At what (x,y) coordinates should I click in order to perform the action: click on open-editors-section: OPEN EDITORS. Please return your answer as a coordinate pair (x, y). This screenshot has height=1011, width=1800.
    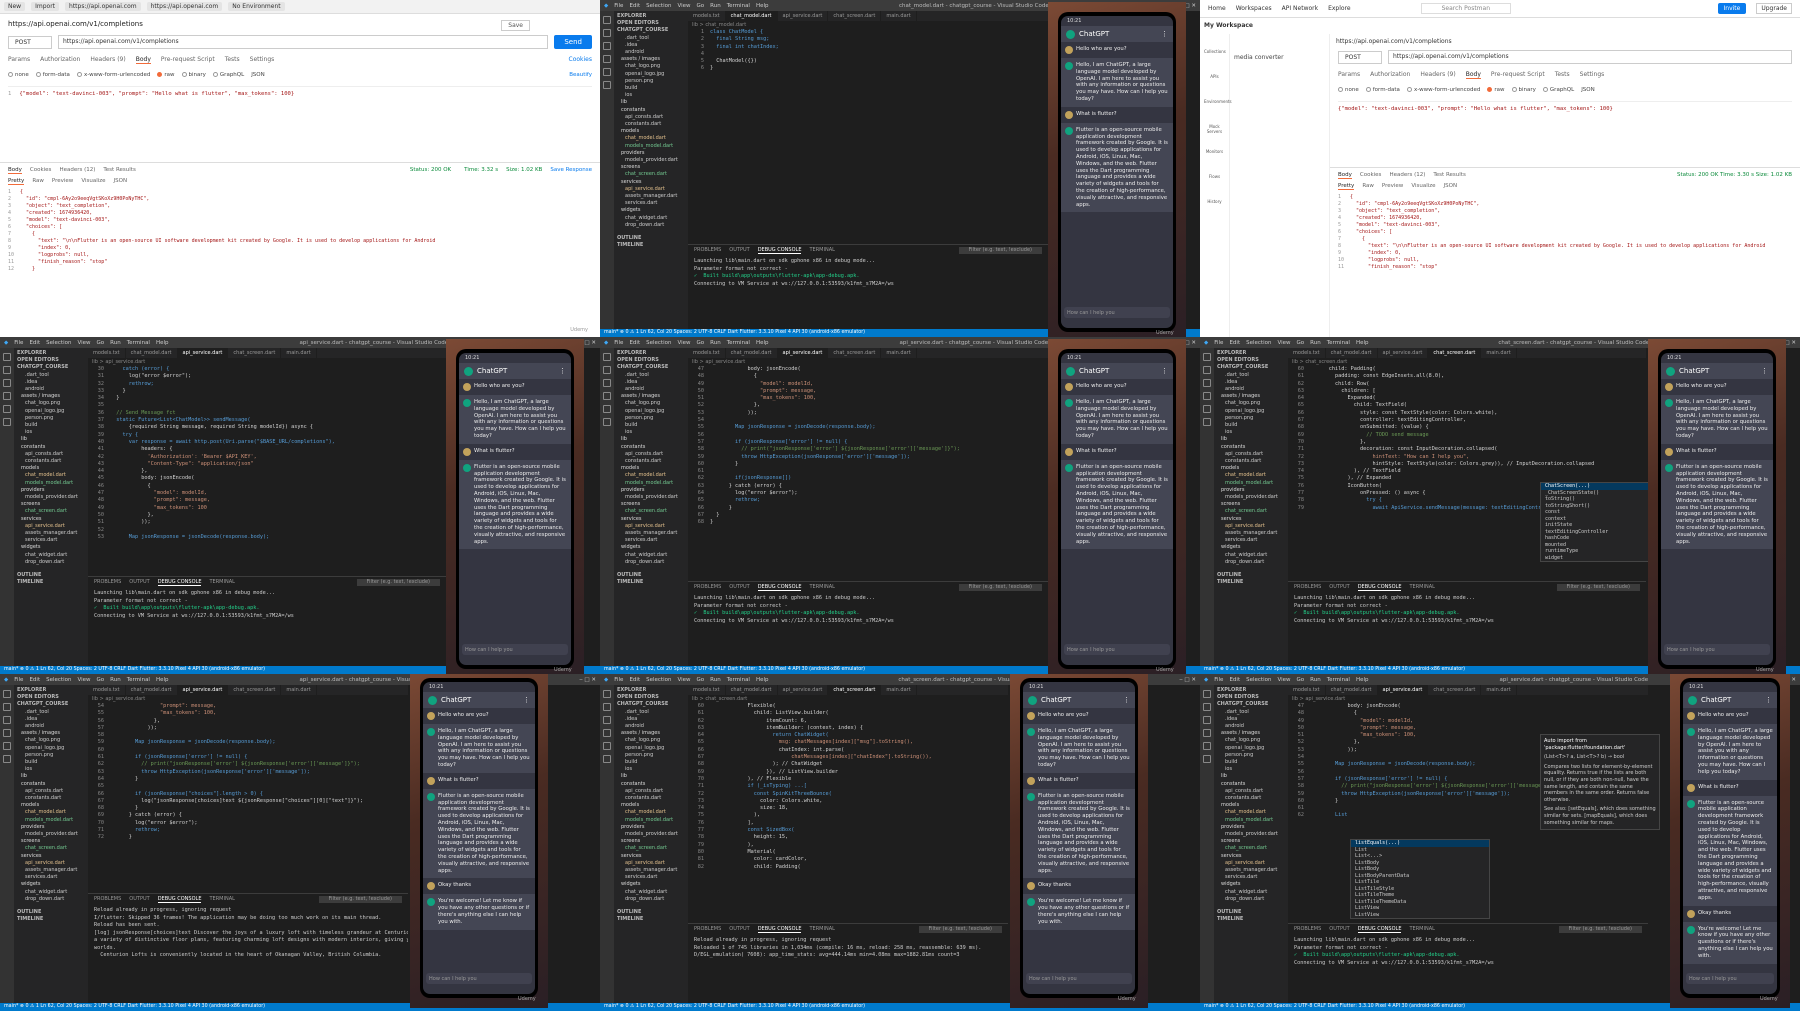
    Looking at the image, I should click on (1251, 697).